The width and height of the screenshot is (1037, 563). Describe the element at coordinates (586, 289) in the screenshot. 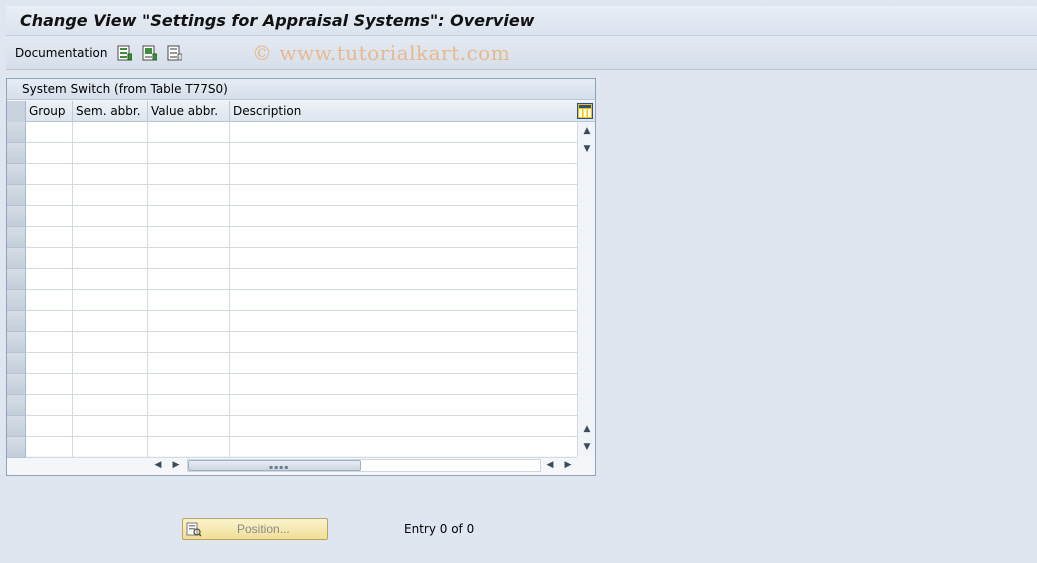

I see `vertical-scrollbar: ▲ ▼ ▲ ▼` at that location.